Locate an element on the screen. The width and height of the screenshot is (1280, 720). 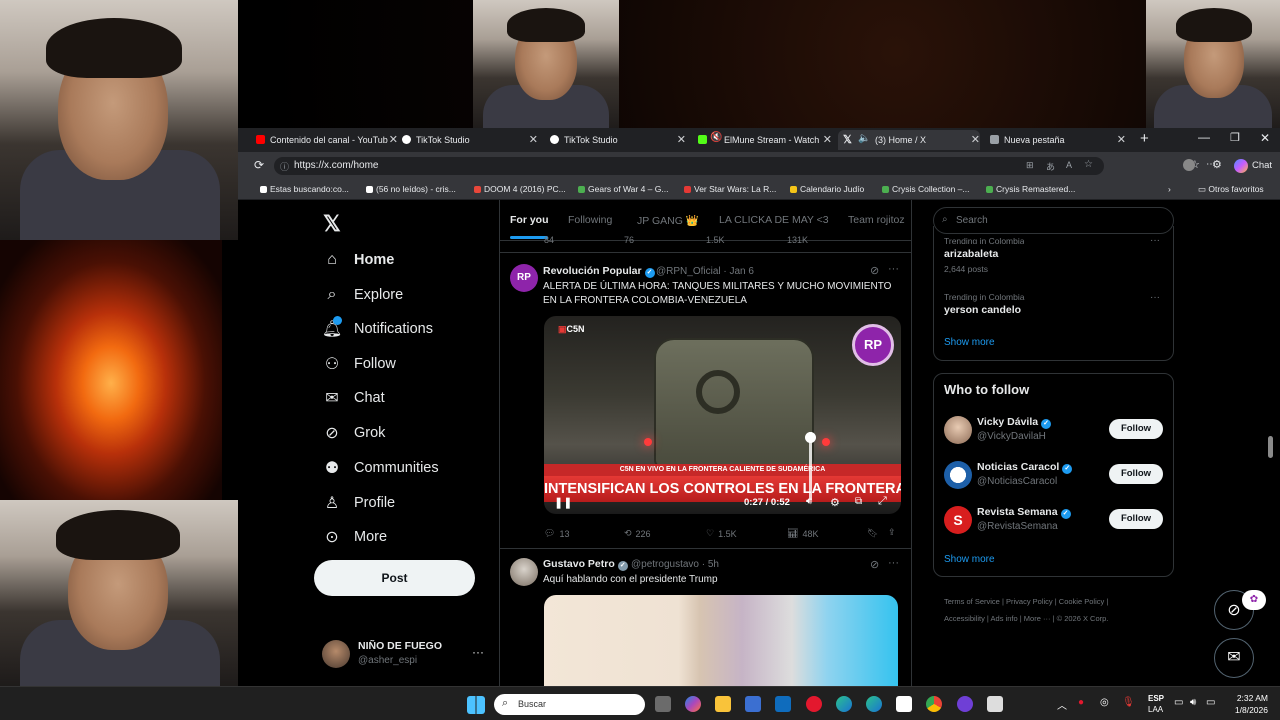
monitor-icon: ▭ is located at coordinates (1178, 702).